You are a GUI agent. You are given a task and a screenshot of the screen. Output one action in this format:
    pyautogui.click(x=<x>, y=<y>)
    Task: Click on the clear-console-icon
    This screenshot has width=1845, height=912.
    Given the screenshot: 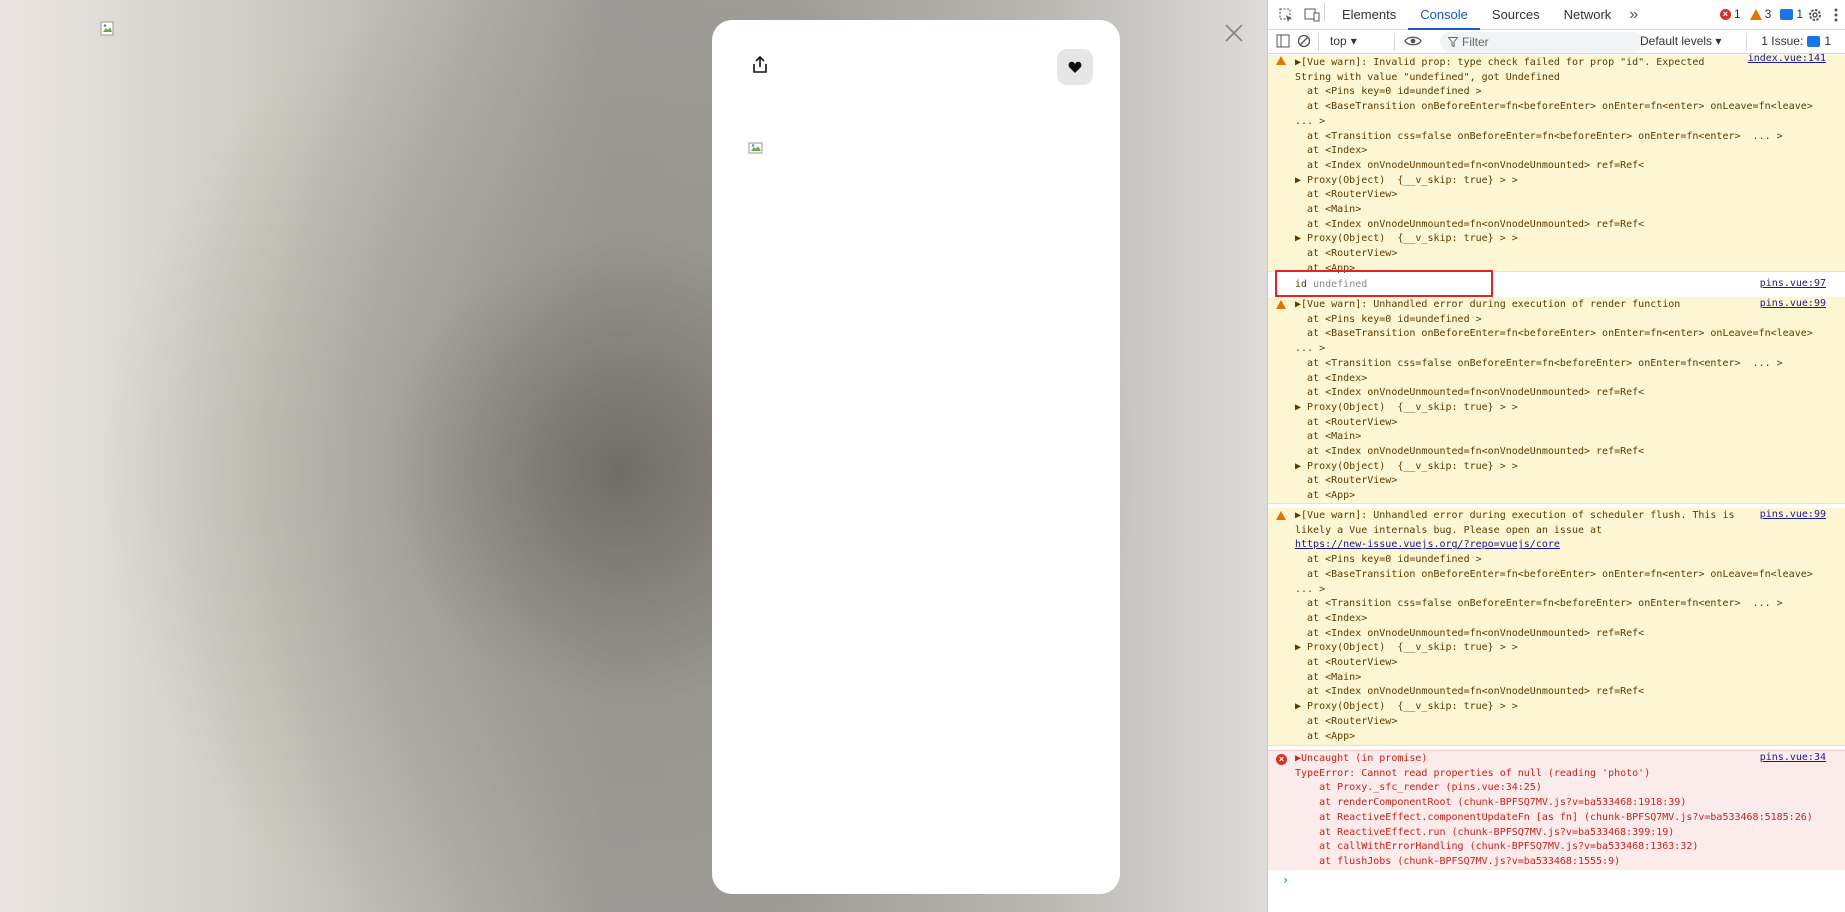 What is the action you would take?
    pyautogui.click(x=1304, y=41)
    